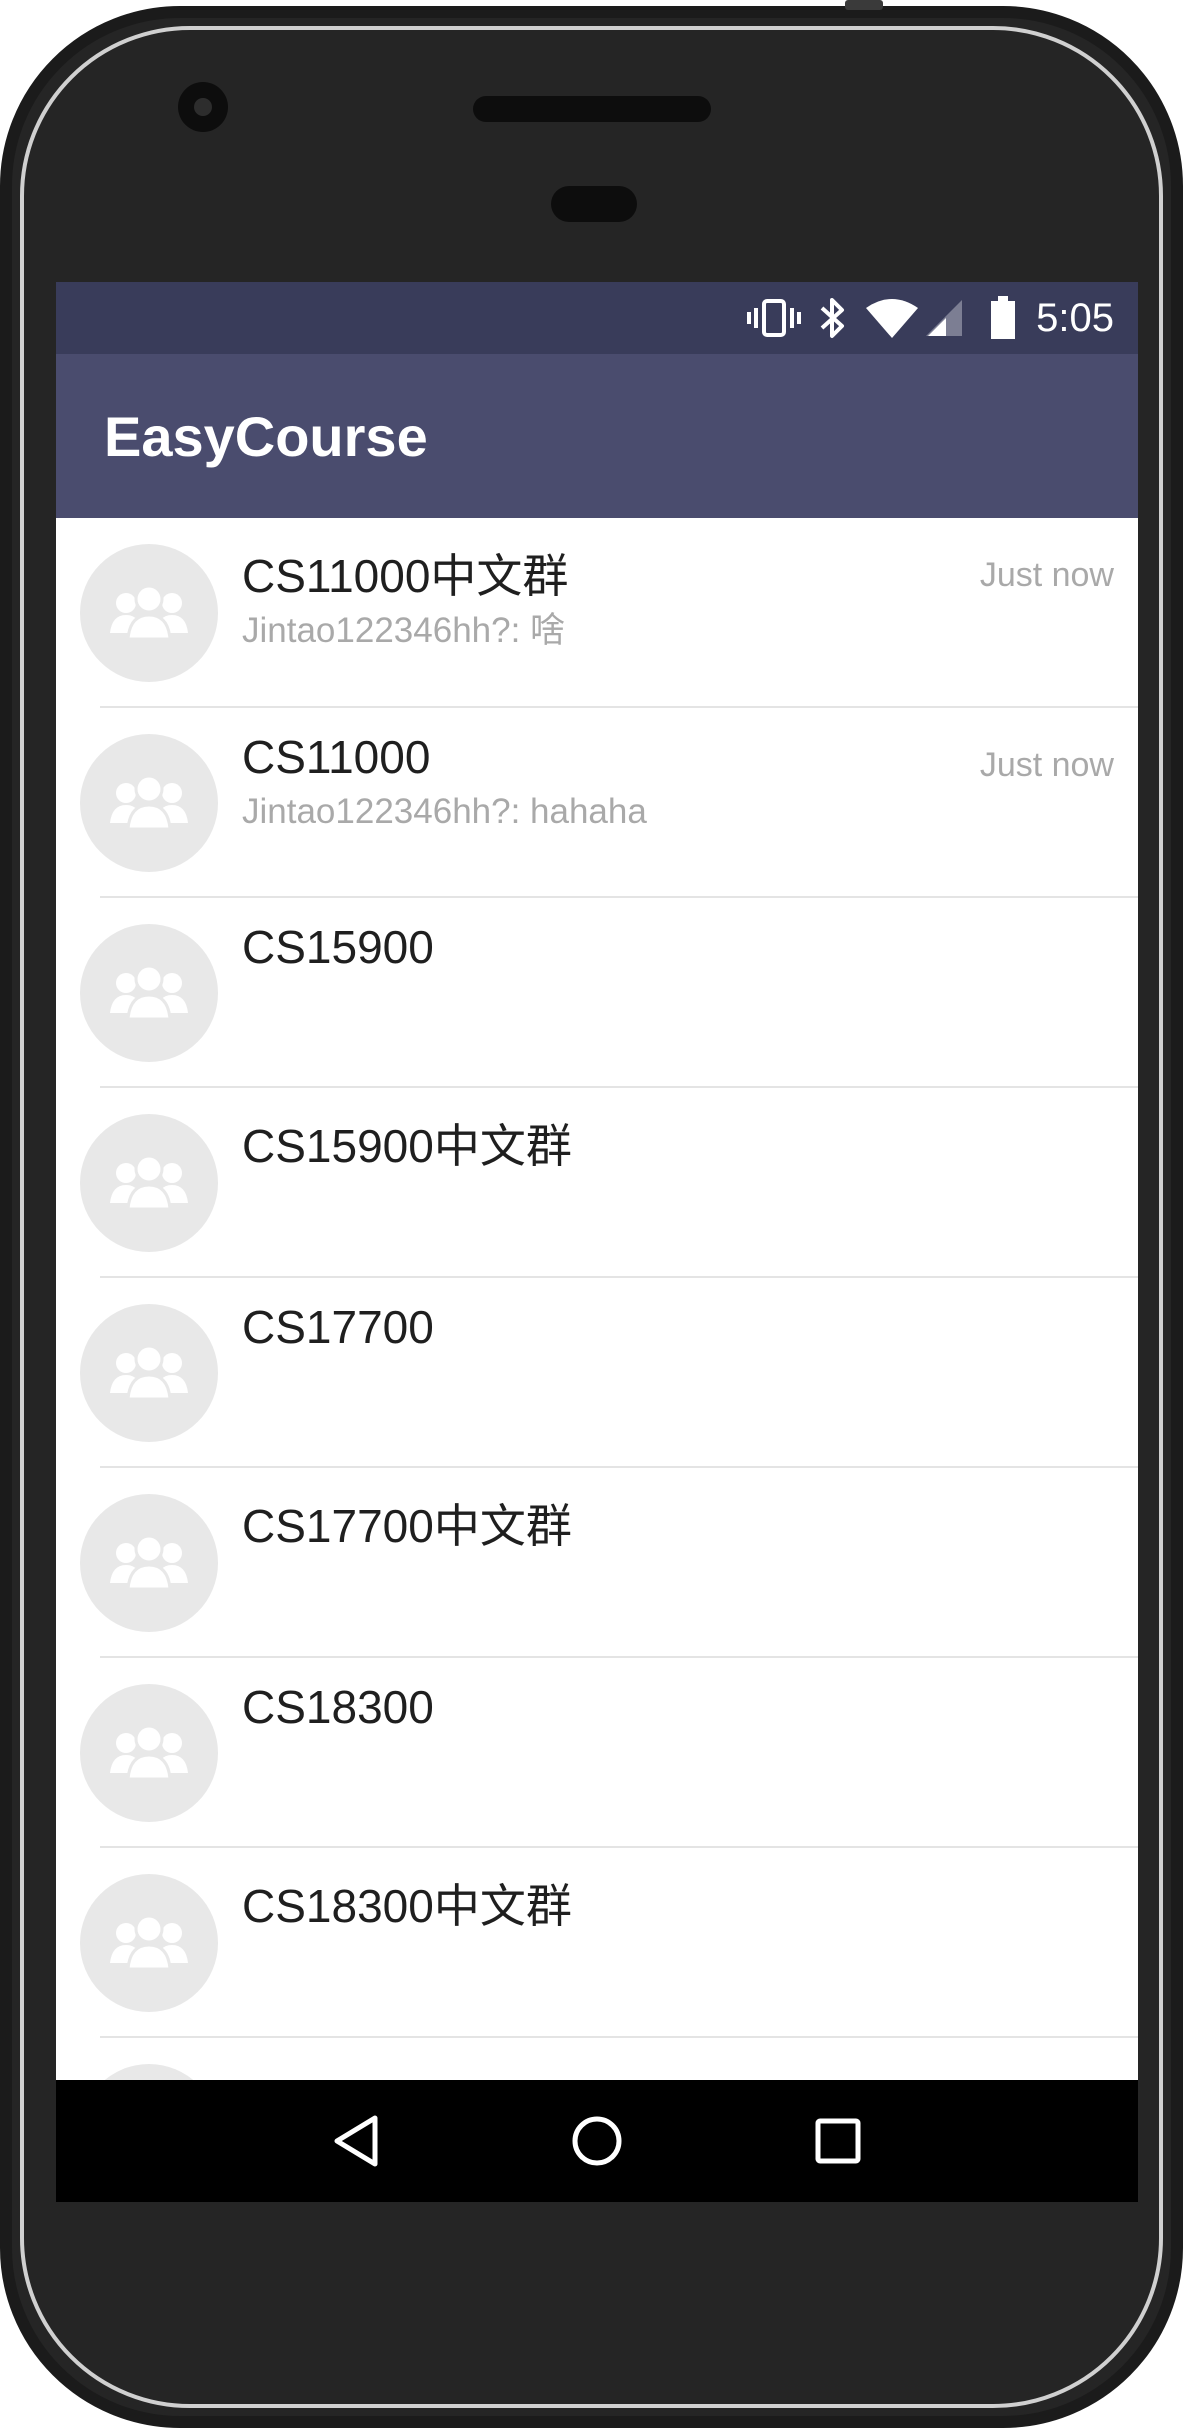 The image size is (1183, 2433). I want to click on status-bar: 5:05, so click(597, 318).